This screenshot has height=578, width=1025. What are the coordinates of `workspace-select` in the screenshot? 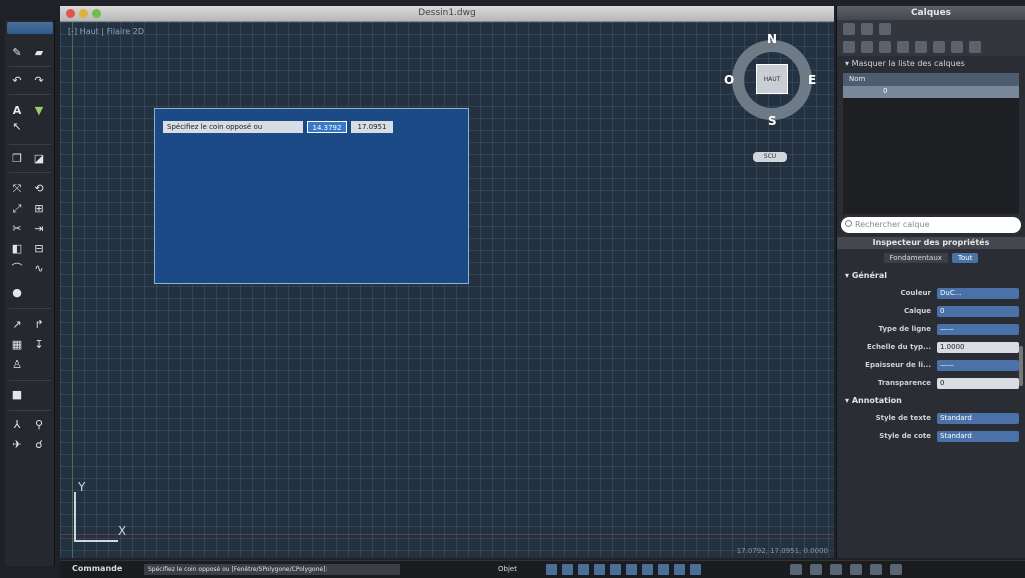 It's located at (30, 28).